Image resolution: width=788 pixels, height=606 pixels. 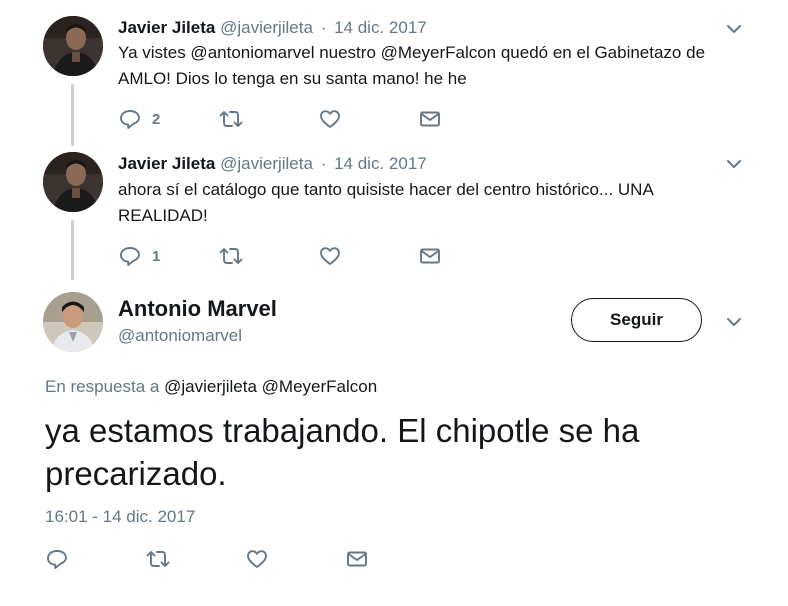 I want to click on reply-prefix: En respuesta a, so click(x=102, y=386).